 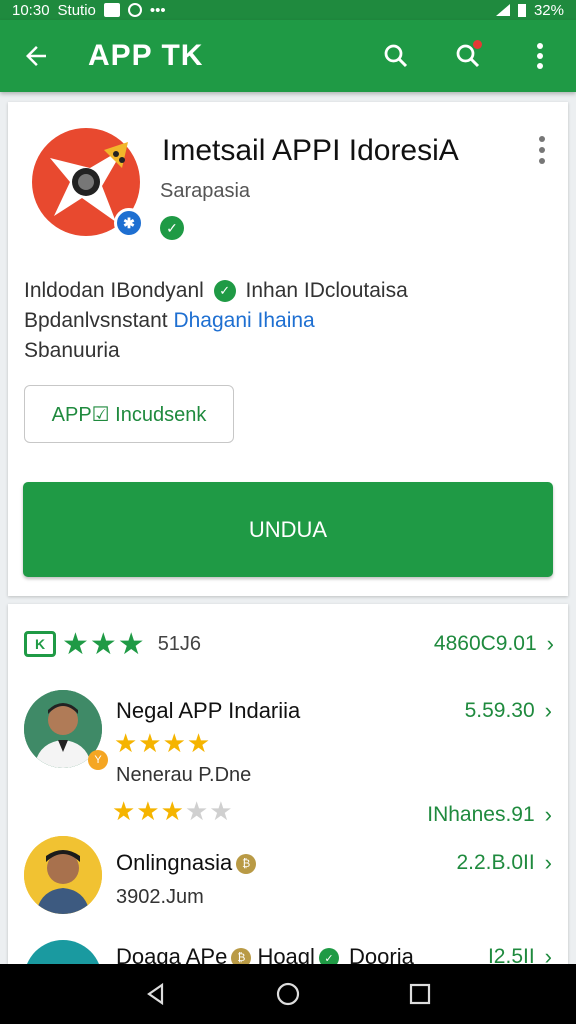 I want to click on kebab-menu-icon, so click(x=540, y=56).